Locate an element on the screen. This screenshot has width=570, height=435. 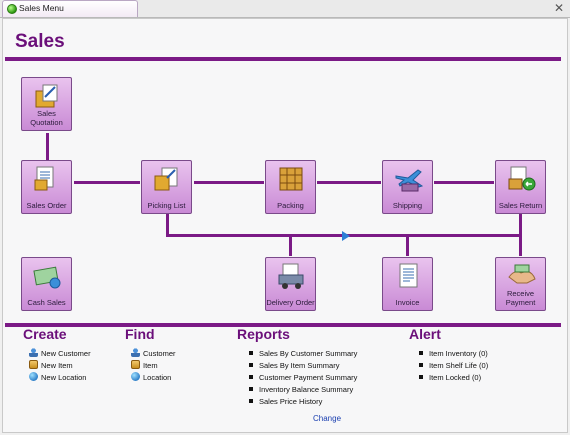
quotation-icon is located at coordinates (46, 96).